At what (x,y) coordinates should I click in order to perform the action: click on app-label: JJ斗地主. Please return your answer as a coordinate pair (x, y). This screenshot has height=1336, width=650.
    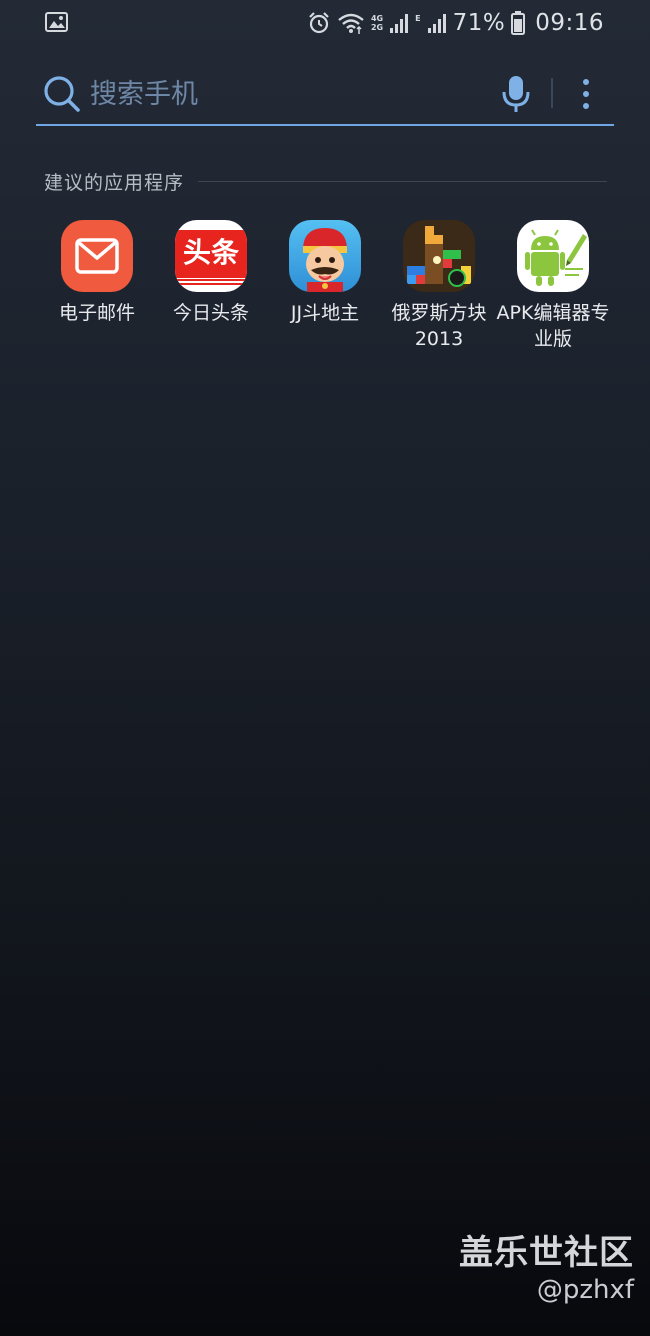
    Looking at the image, I should click on (325, 313).